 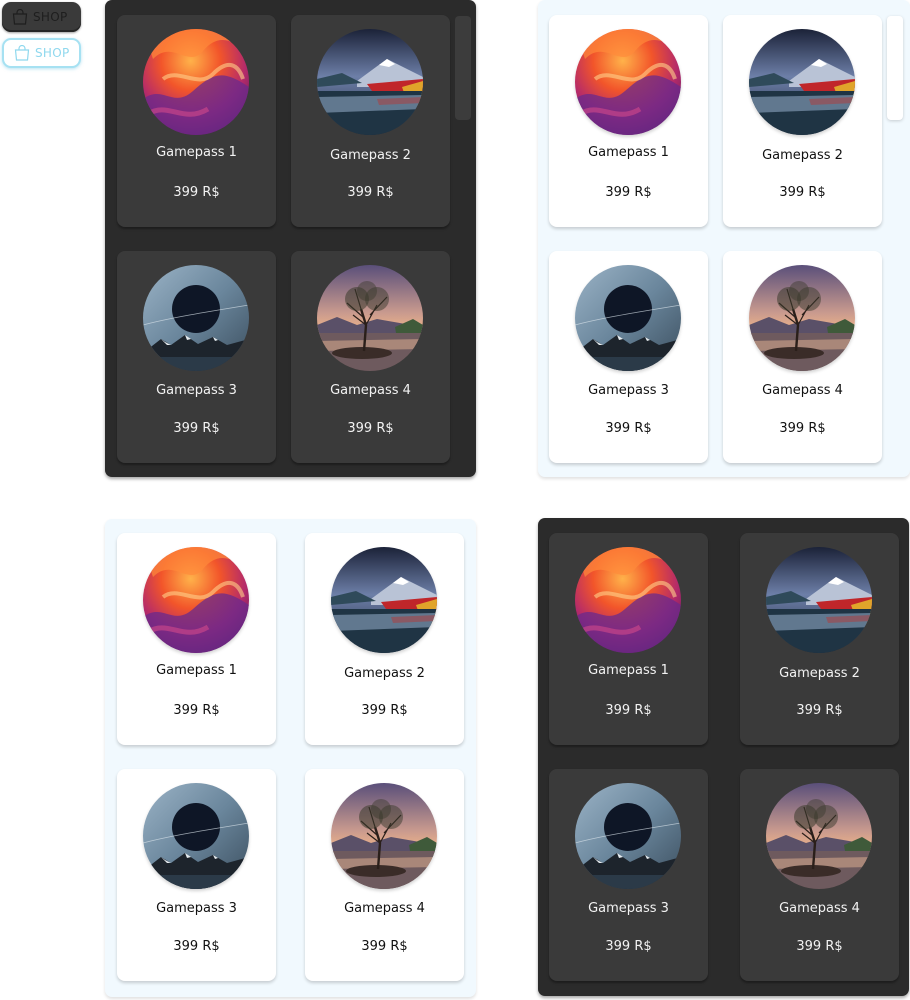 I want to click on shop-button-light: SHOP, so click(x=41, y=53).